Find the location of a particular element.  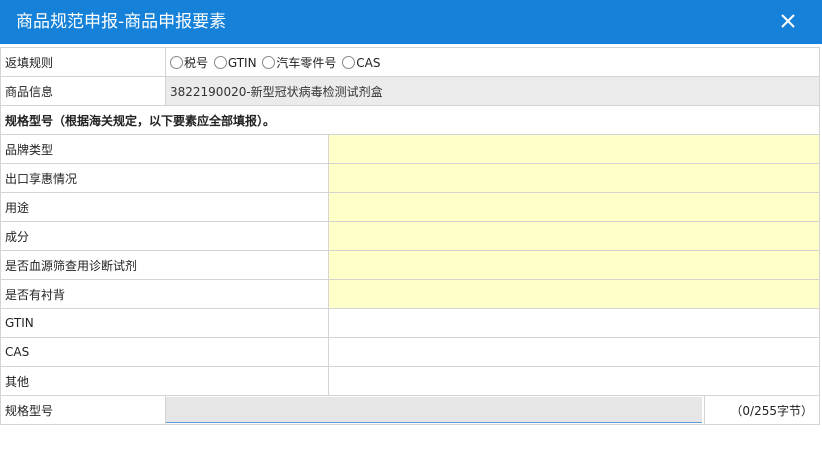

spec-model-row: 规格型号 （0/255字节） is located at coordinates (410, 410).